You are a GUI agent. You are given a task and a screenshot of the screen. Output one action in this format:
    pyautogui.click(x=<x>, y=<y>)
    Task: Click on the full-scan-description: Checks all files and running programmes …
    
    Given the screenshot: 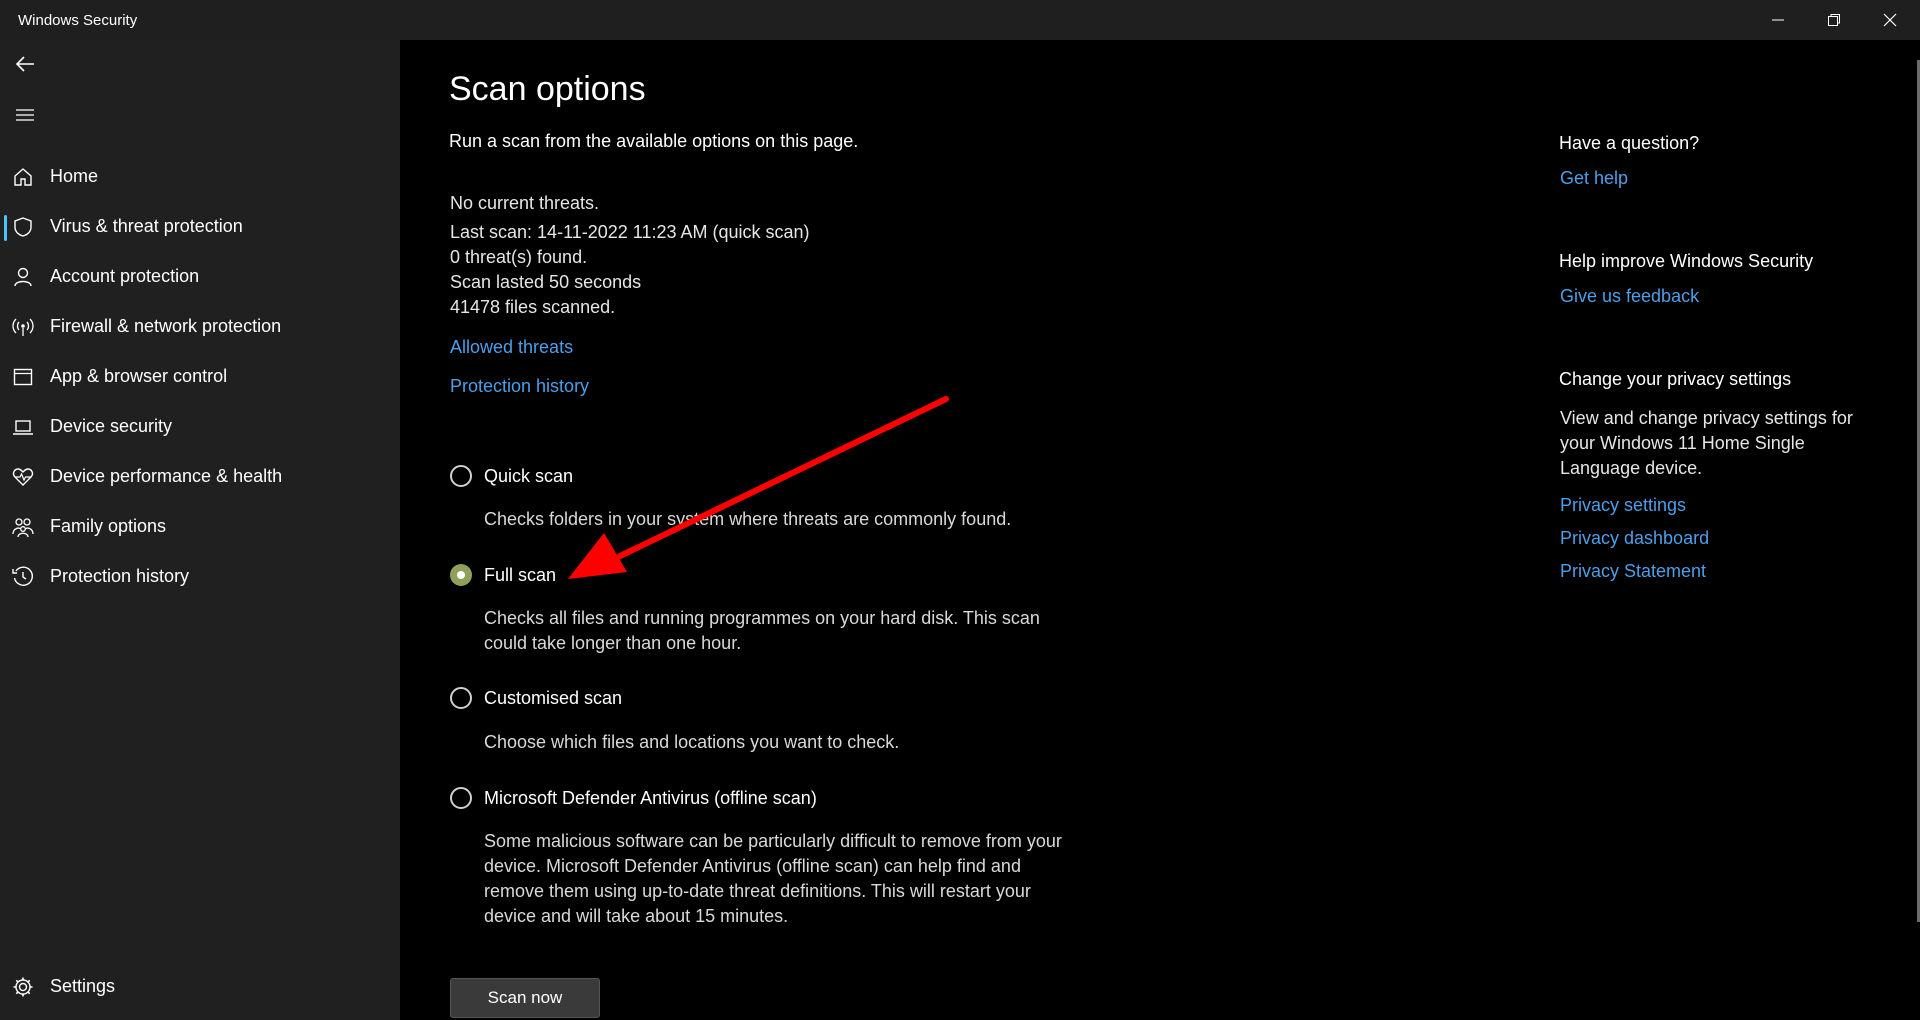 What is the action you would take?
    pyautogui.click(x=762, y=630)
    